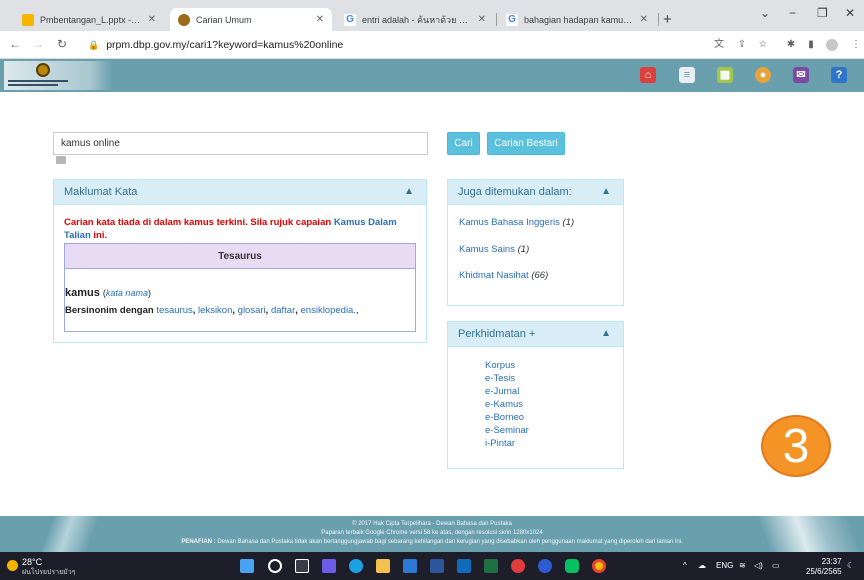 Image resolution: width=864 pixels, height=580 pixels. Describe the element at coordinates (437, 566) in the screenshot. I see `word-icon` at that location.